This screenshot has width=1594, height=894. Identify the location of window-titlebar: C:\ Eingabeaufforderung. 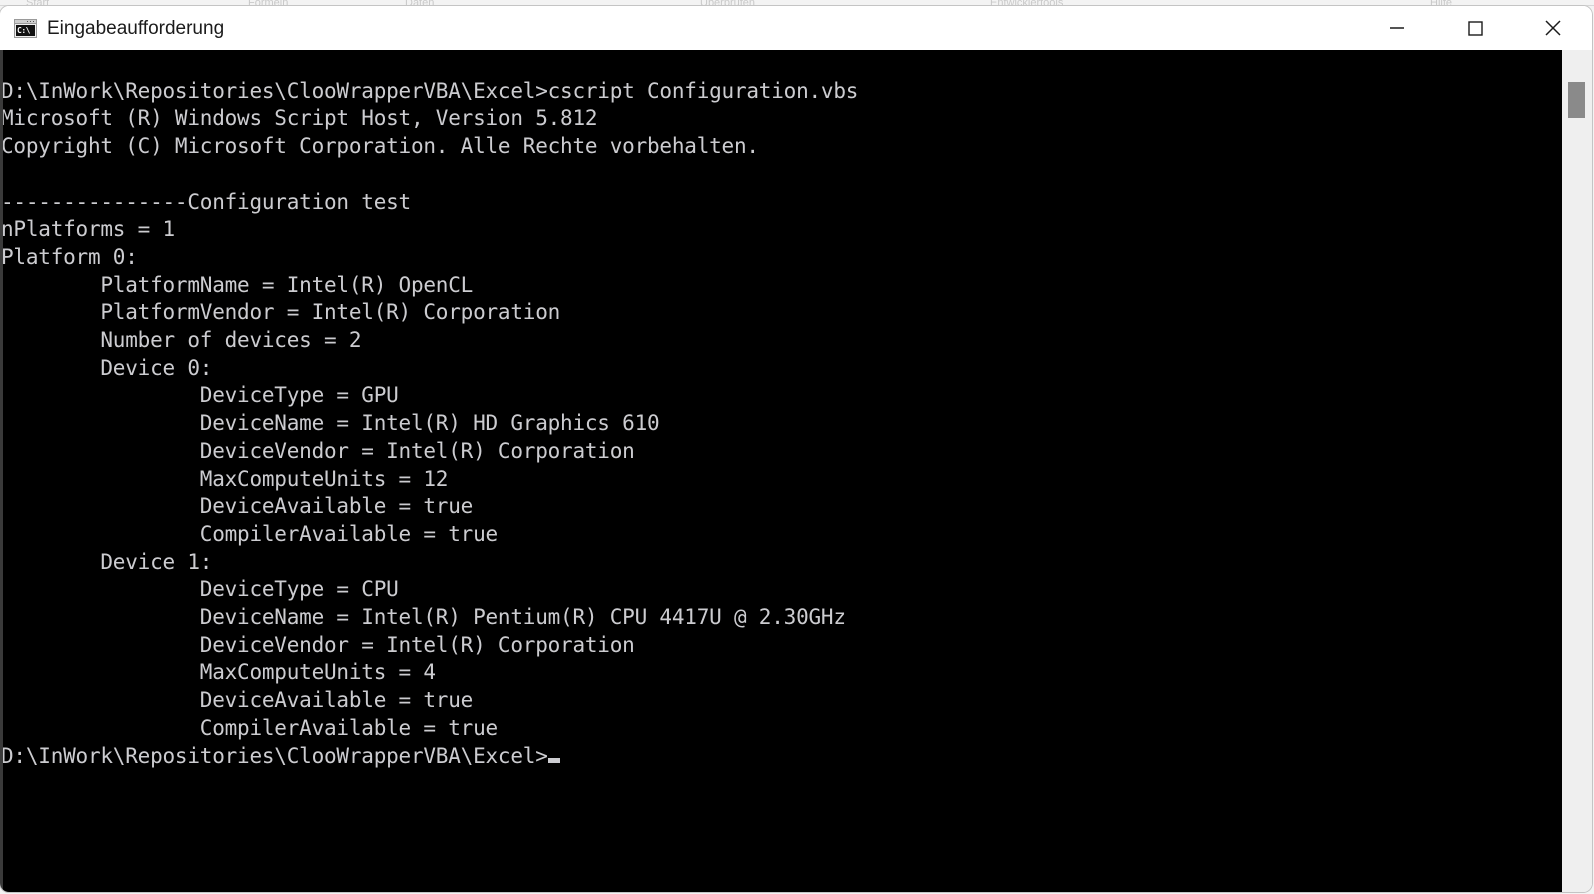
(796, 28).